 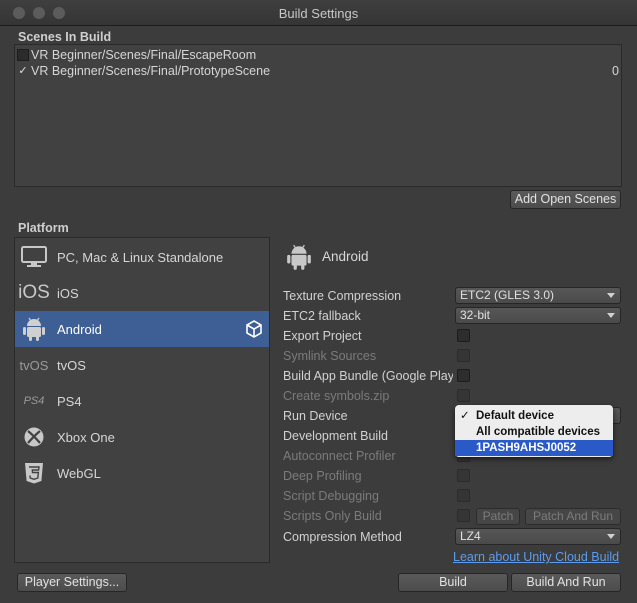 What do you see at coordinates (34, 257) in the screenshot?
I see `monitor-icon` at bounding box center [34, 257].